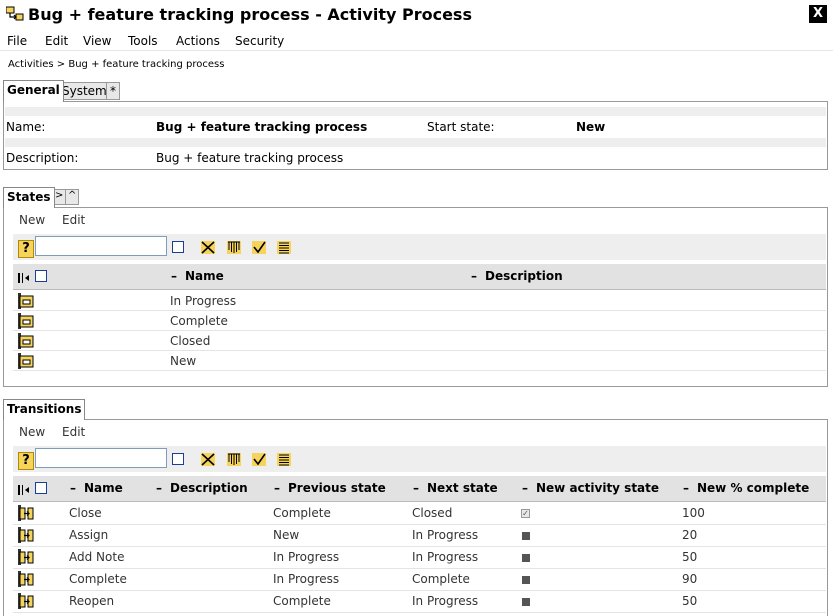 The width and height of the screenshot is (833, 616). Describe the element at coordinates (84, 91) in the screenshot. I see `tab-system: System` at that location.